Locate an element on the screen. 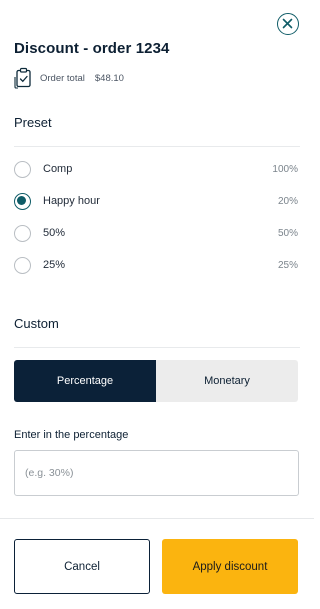 The image size is (320, 609). apply-discount-button: Apply discount is located at coordinates (230, 566).